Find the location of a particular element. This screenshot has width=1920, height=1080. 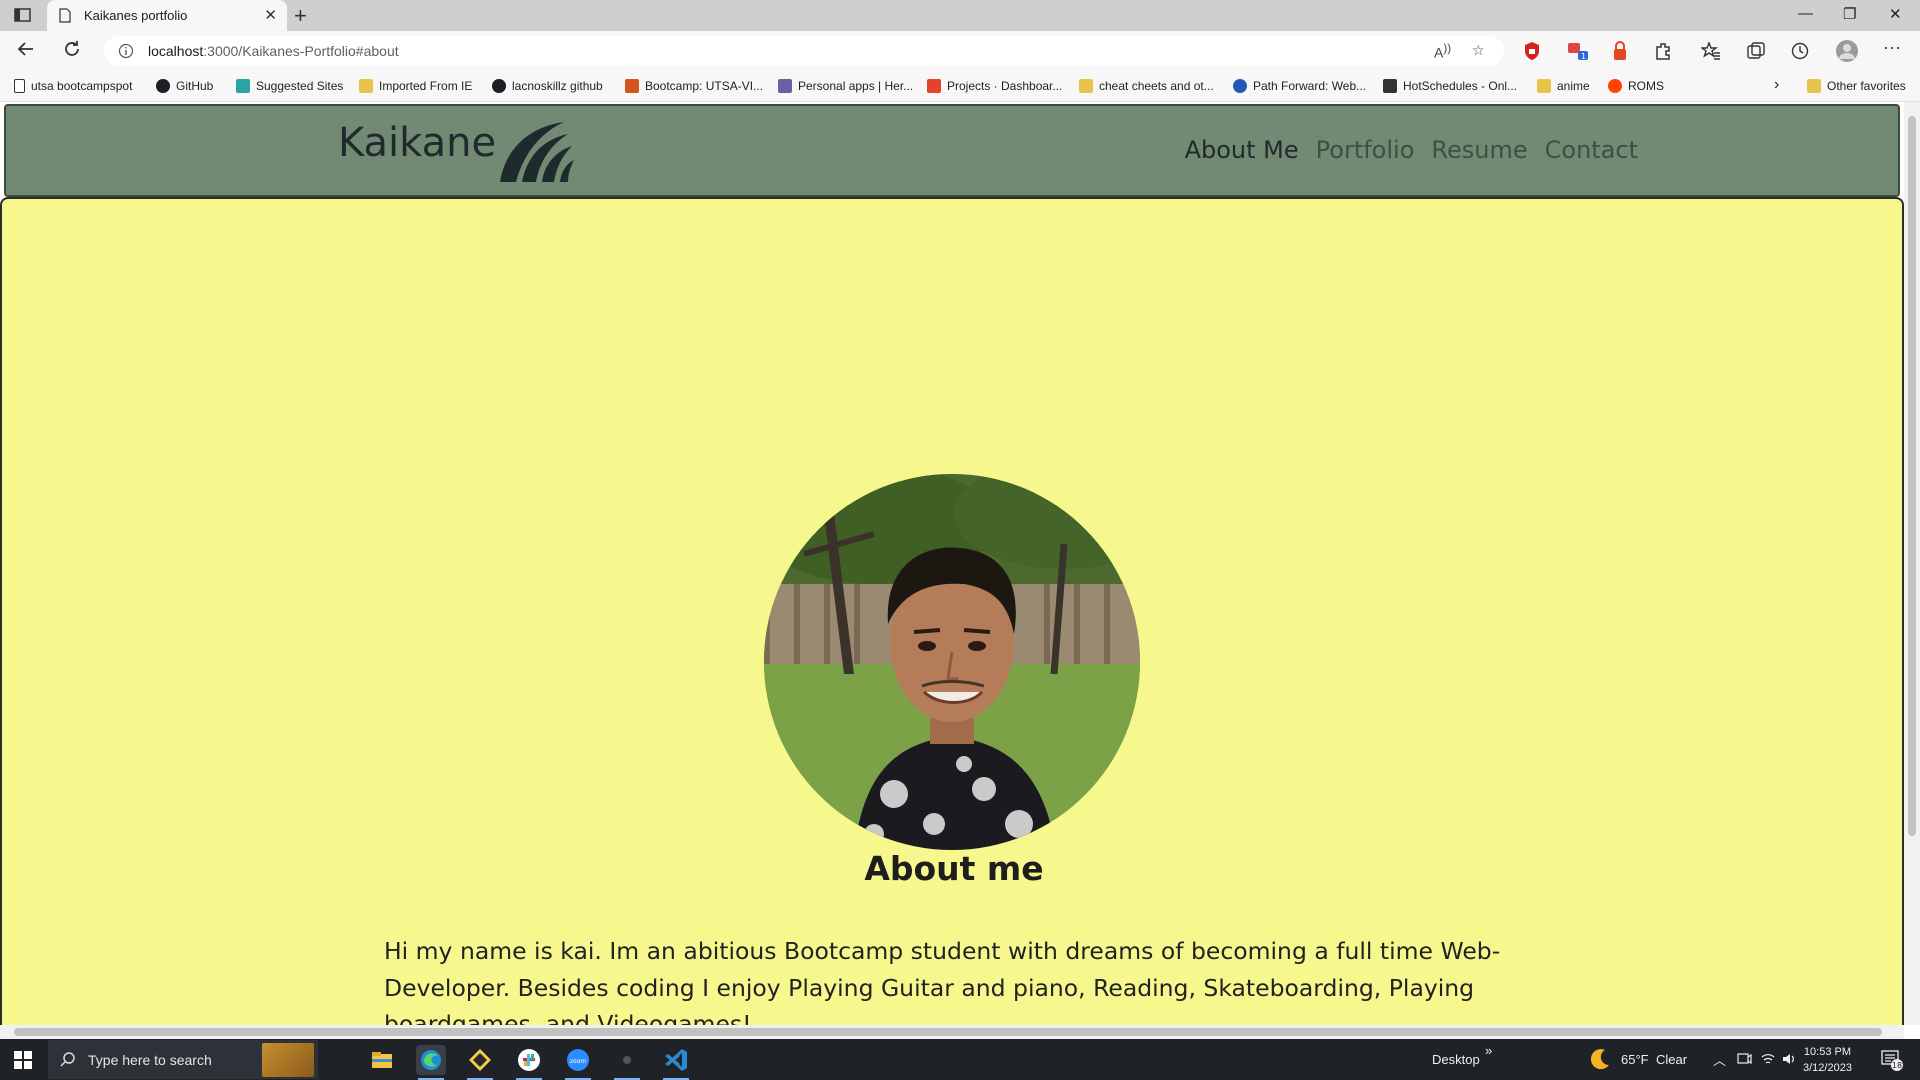

site-header: Kaikane About Me Portfolio Resume Contact is located at coordinates (952, 150).